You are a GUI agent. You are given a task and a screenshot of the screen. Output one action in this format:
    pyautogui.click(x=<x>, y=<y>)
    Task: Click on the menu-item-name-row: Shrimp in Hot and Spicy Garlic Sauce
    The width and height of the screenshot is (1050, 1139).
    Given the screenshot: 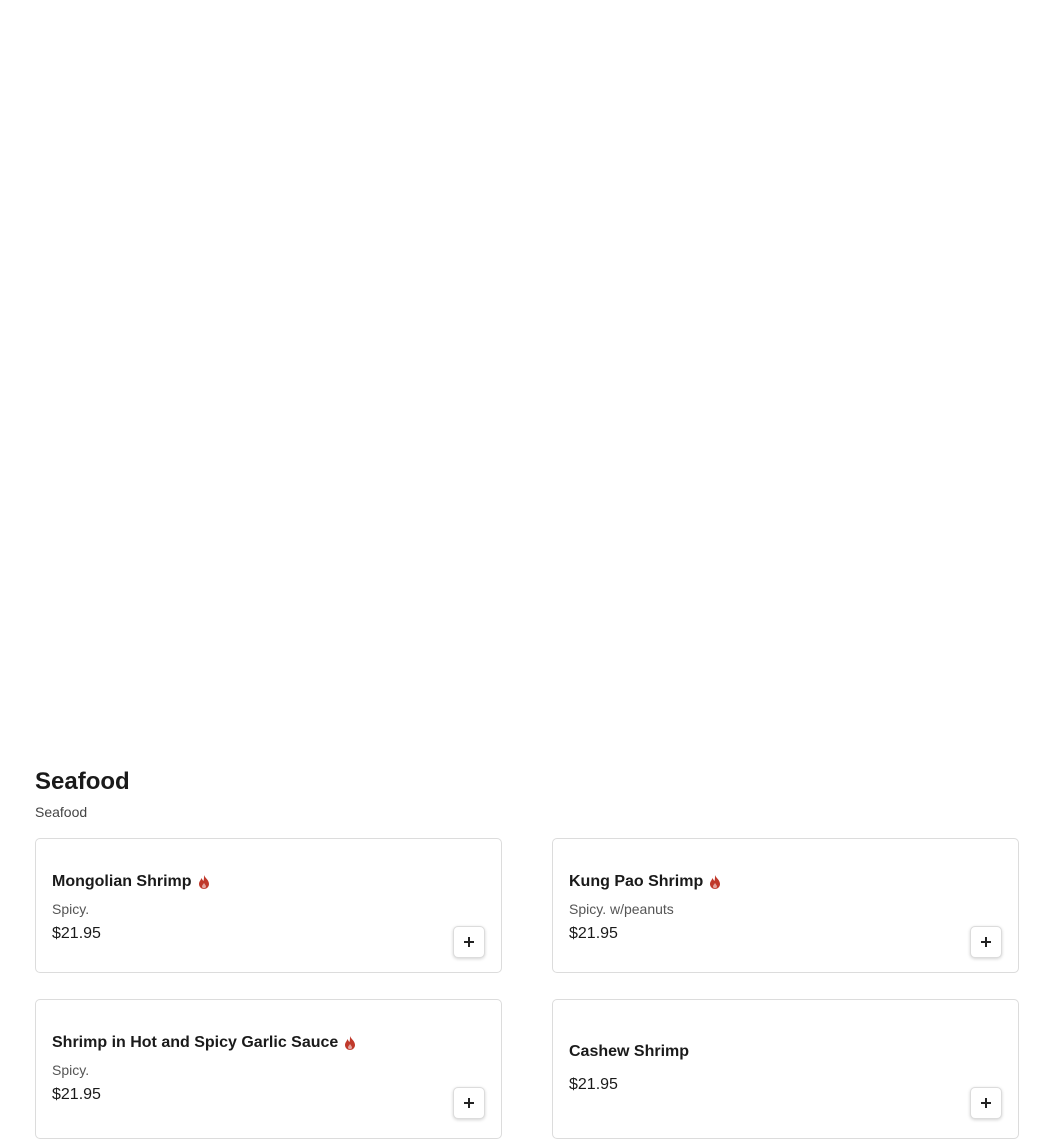 What is the action you would take?
    pyautogui.click(x=204, y=1043)
    